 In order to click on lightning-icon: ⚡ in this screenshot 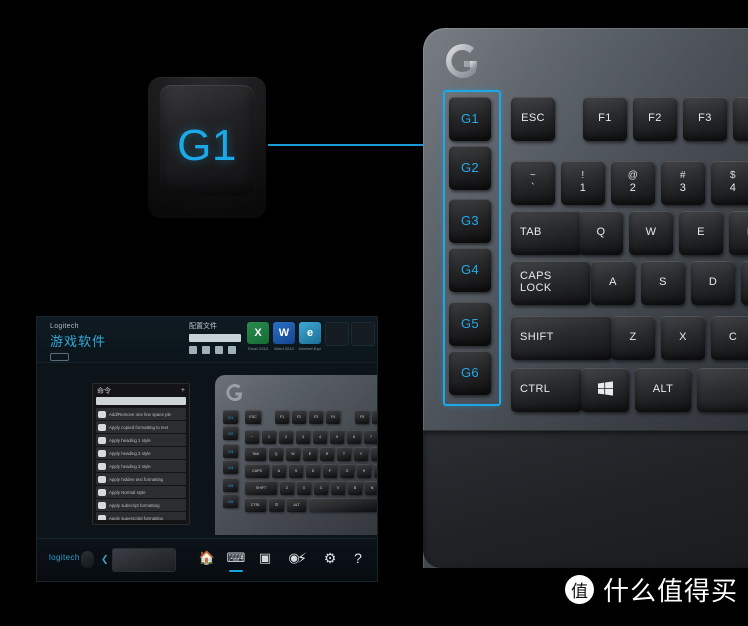, I will do `click(302, 558)`.